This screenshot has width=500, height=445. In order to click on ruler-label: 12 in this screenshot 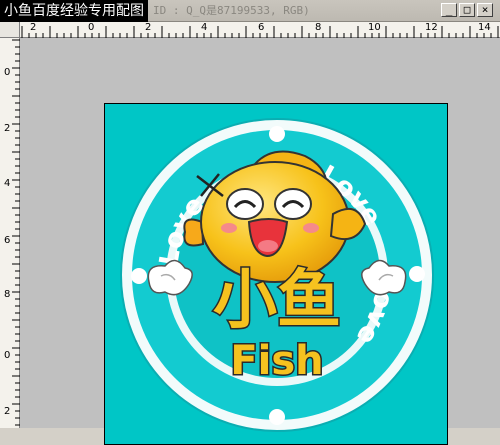, I will do `click(431, 27)`.